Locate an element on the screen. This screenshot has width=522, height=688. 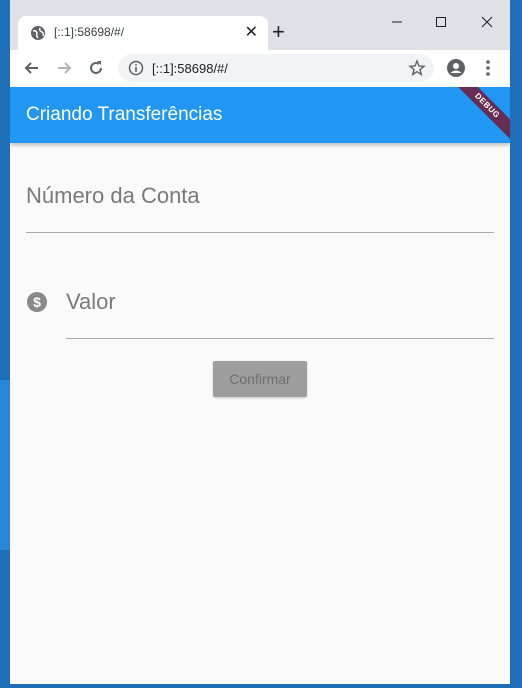
account-number-field: Número da Conta is located at coordinates (113, 196).